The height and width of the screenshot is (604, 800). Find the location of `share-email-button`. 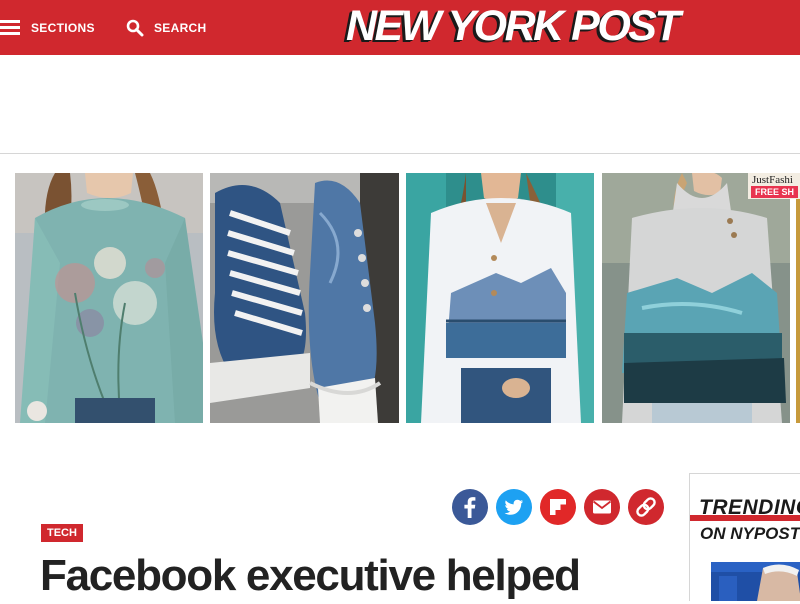

share-email-button is located at coordinates (602, 507).